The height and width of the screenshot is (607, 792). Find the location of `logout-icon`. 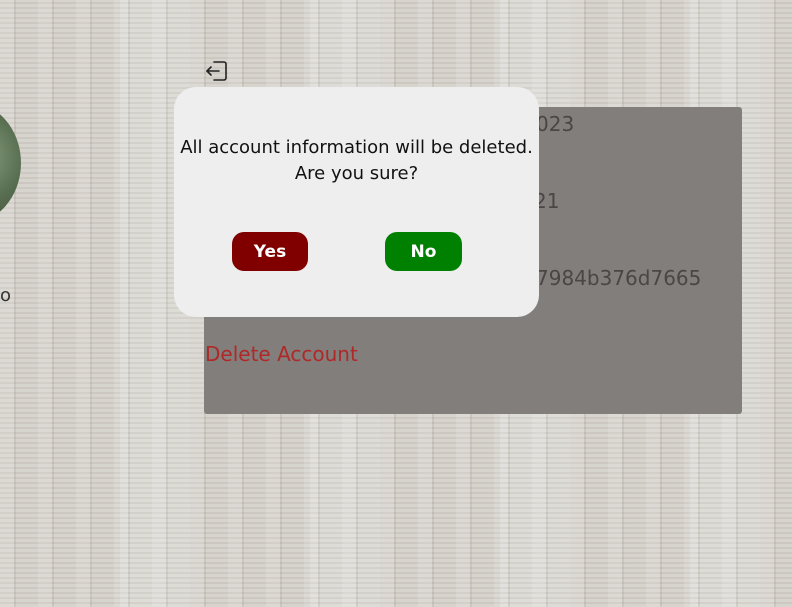

logout-icon is located at coordinates (217, 71).